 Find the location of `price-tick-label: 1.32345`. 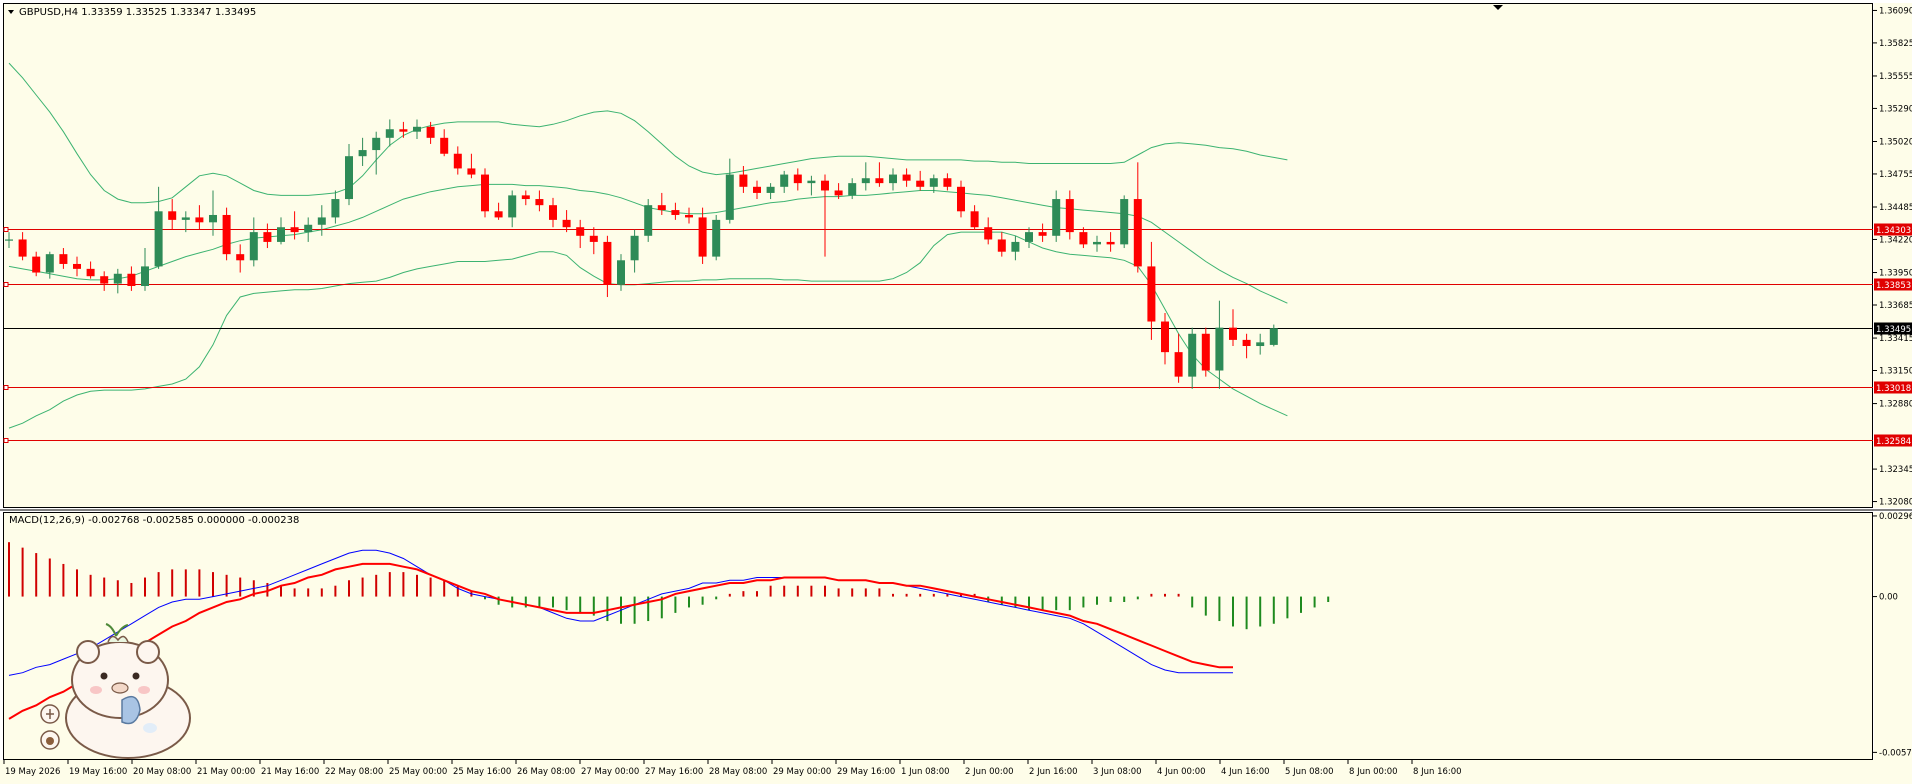

price-tick-label: 1.32345 is located at coordinates (1895, 470).